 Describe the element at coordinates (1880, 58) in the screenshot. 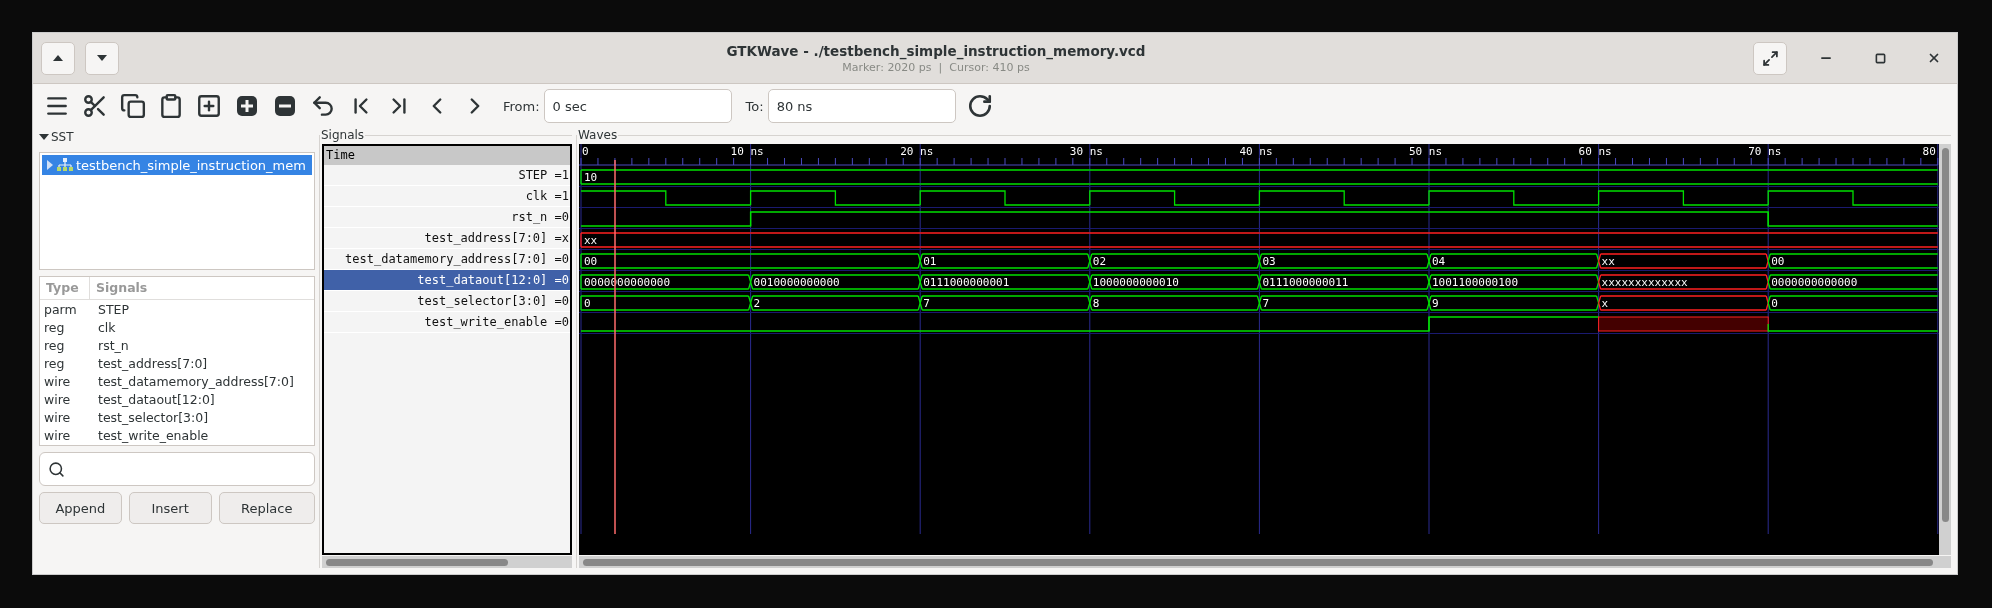

I see `maximize-icon` at that location.